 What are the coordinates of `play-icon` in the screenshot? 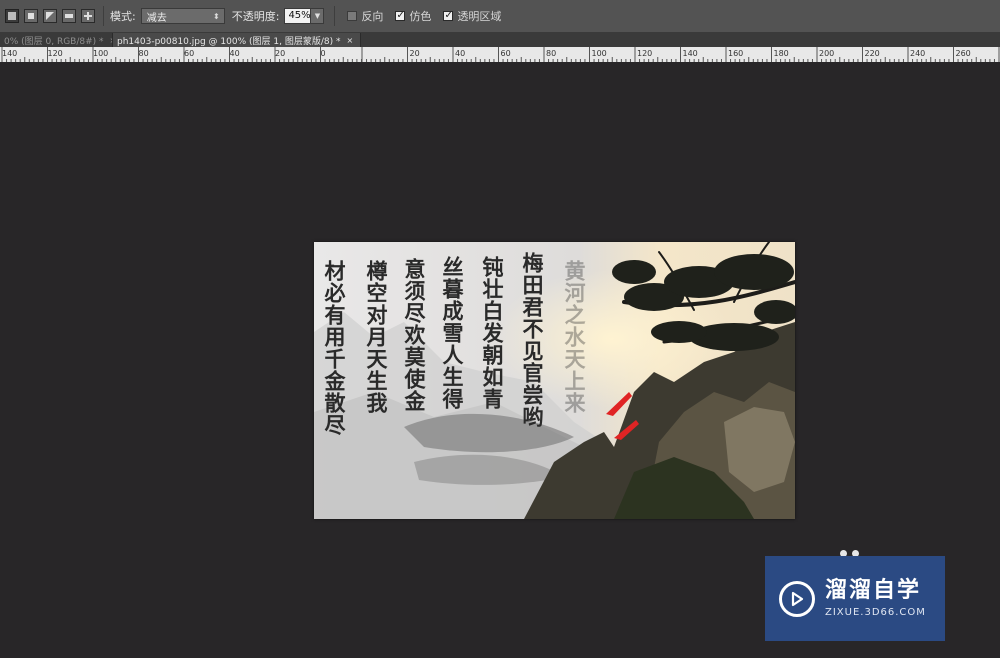 It's located at (797, 598).